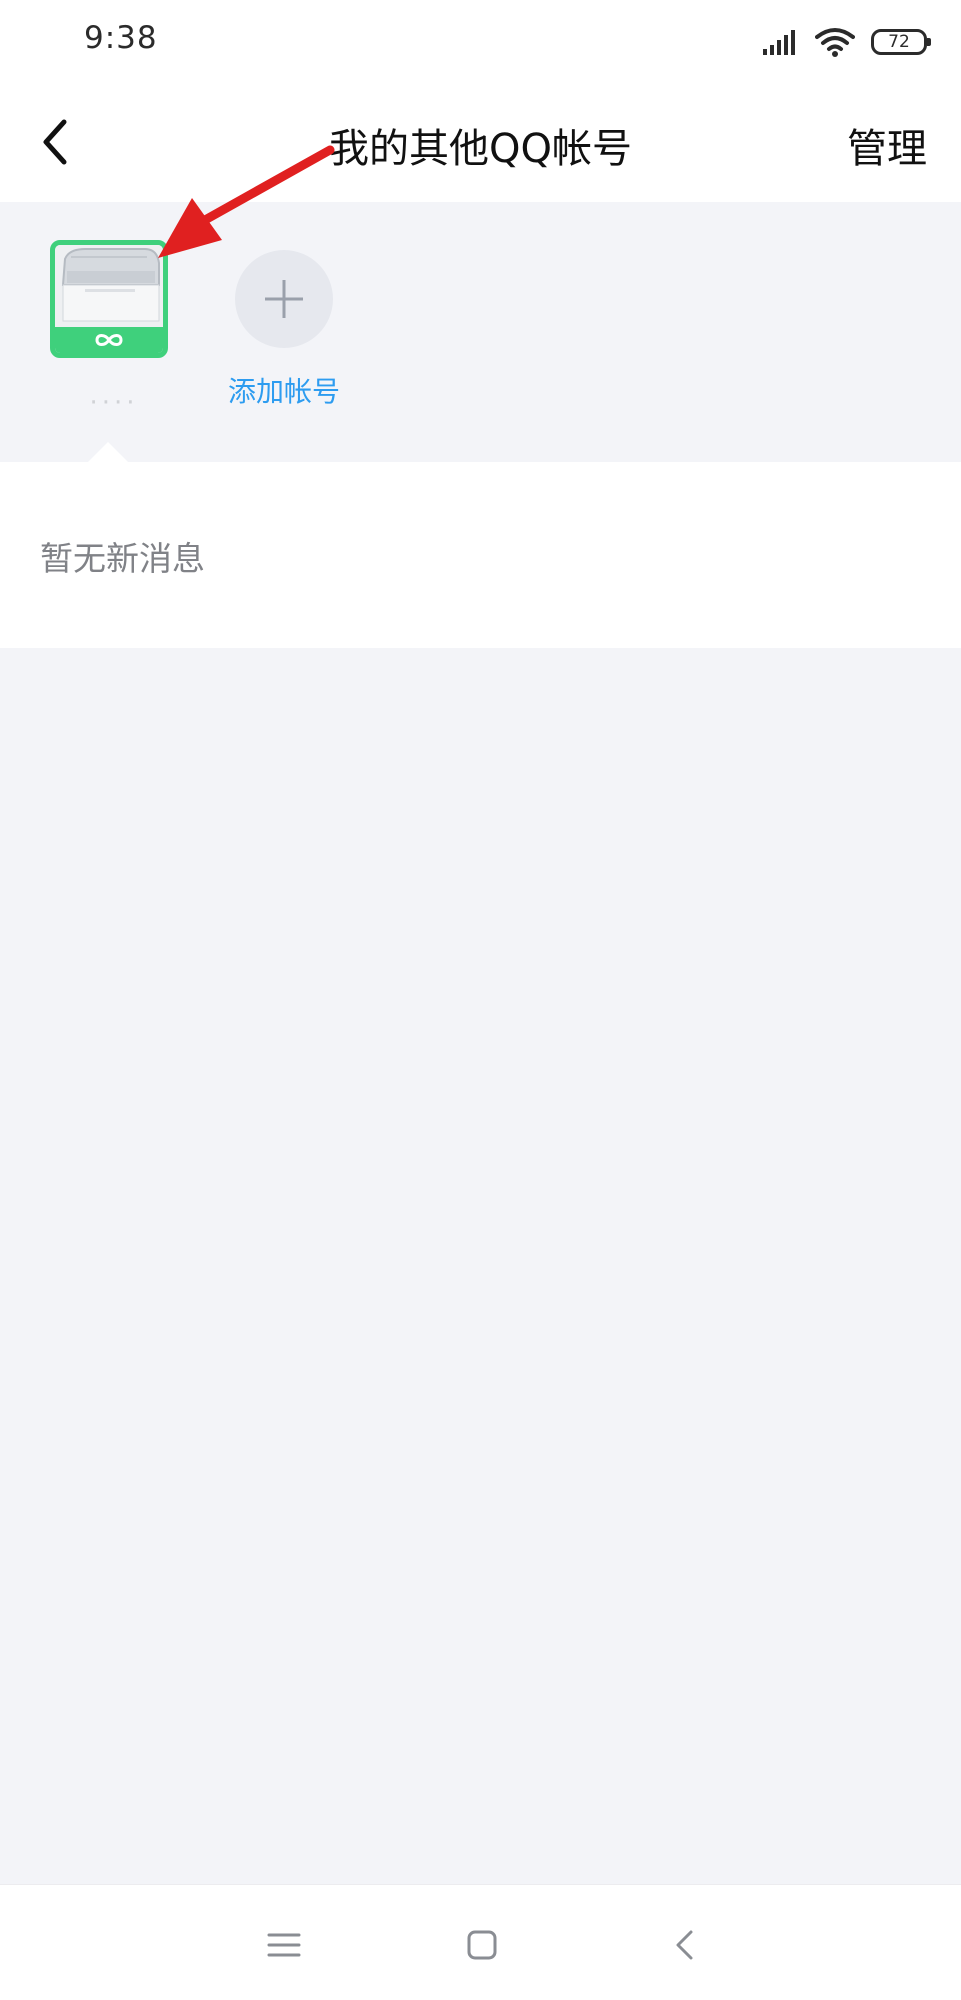 This screenshot has height=2000, width=961. What do you see at coordinates (114, 403) in the screenshot?
I see `account-name: ····` at bounding box center [114, 403].